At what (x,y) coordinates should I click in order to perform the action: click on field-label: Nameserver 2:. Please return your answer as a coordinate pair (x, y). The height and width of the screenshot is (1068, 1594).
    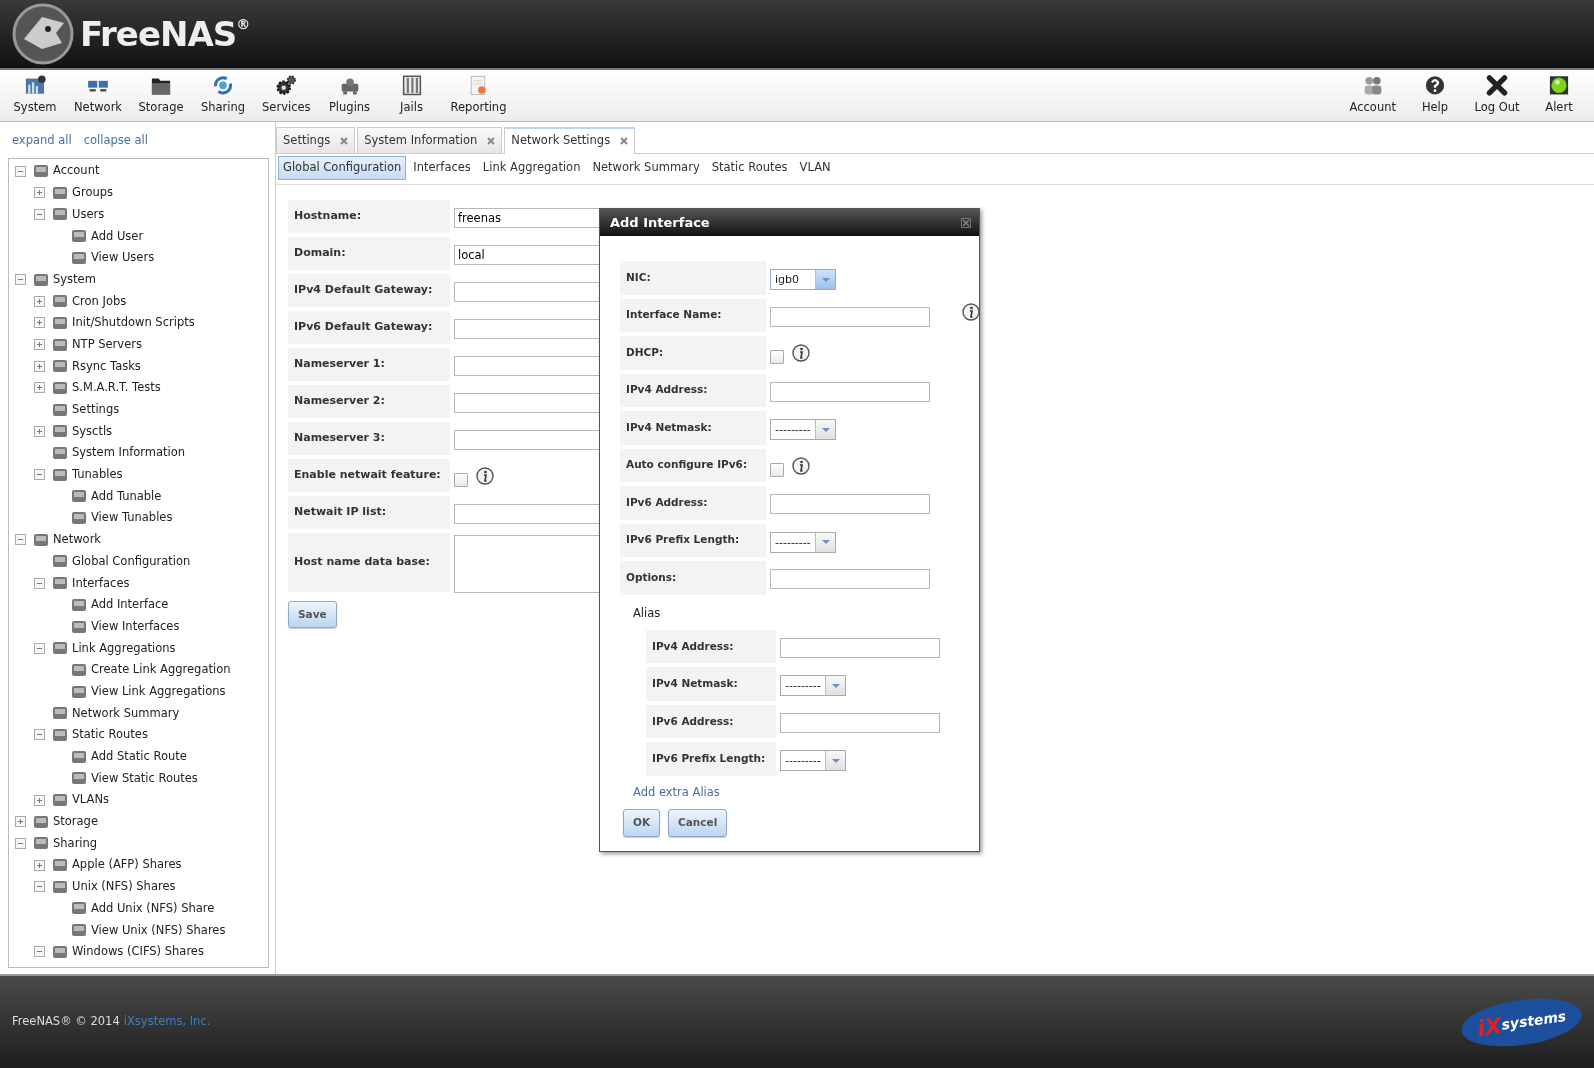
    Looking at the image, I should click on (369, 401).